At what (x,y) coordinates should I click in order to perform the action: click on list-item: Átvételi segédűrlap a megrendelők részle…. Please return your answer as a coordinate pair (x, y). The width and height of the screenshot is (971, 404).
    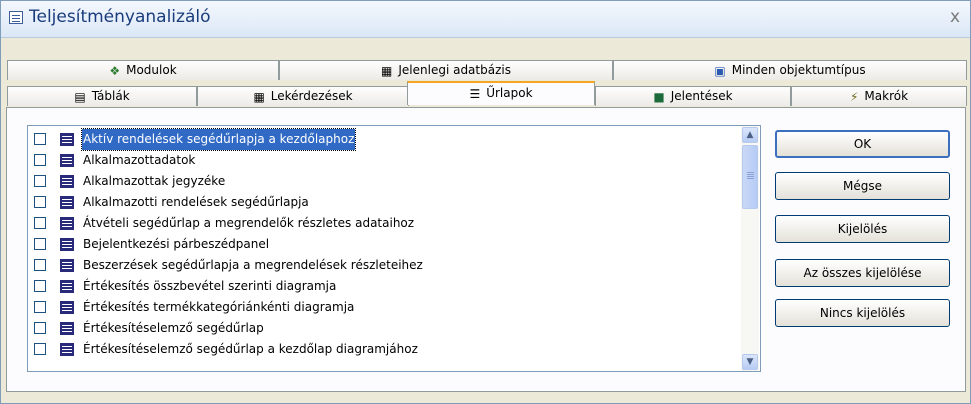
    Looking at the image, I should click on (386, 223).